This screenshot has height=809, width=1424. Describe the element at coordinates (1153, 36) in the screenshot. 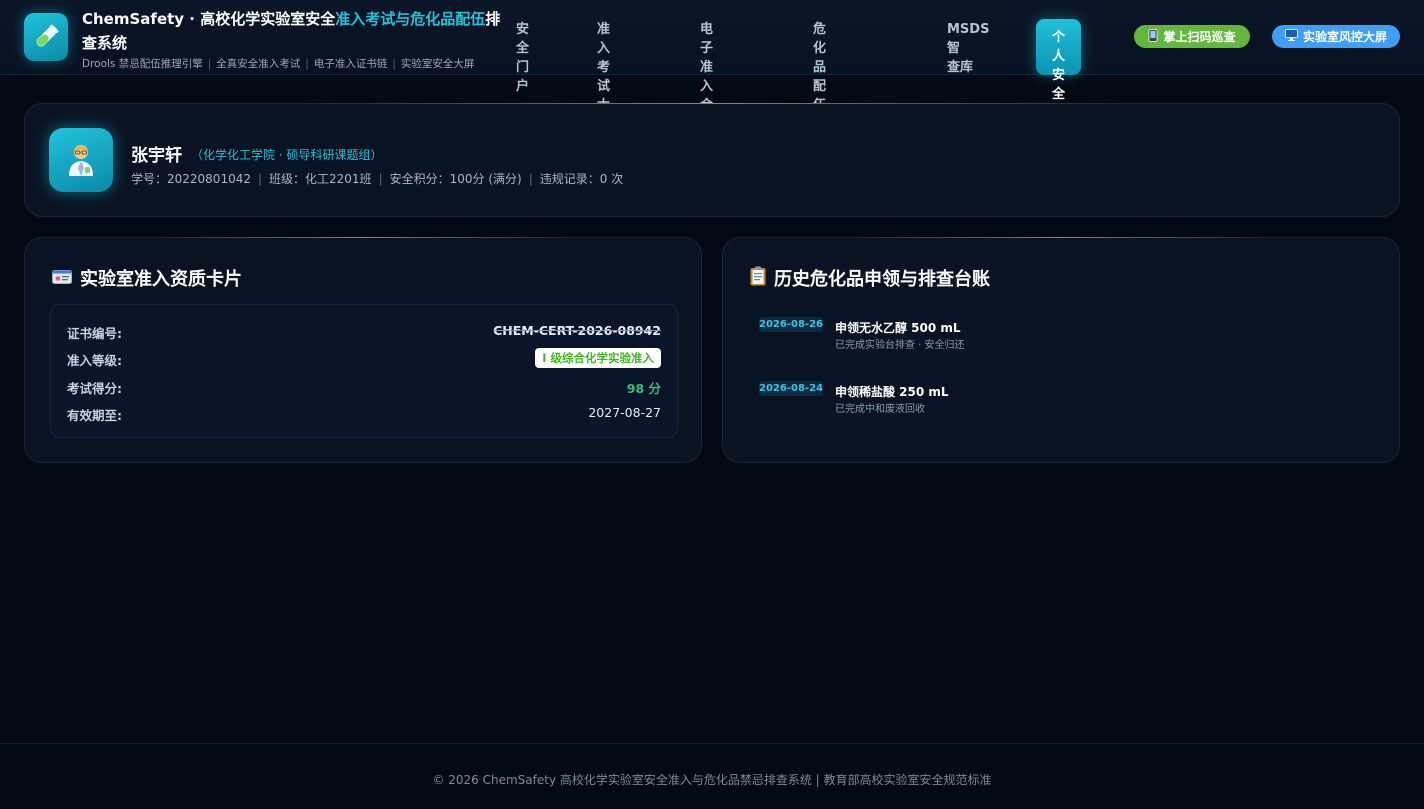

I see `phone-icon` at that location.